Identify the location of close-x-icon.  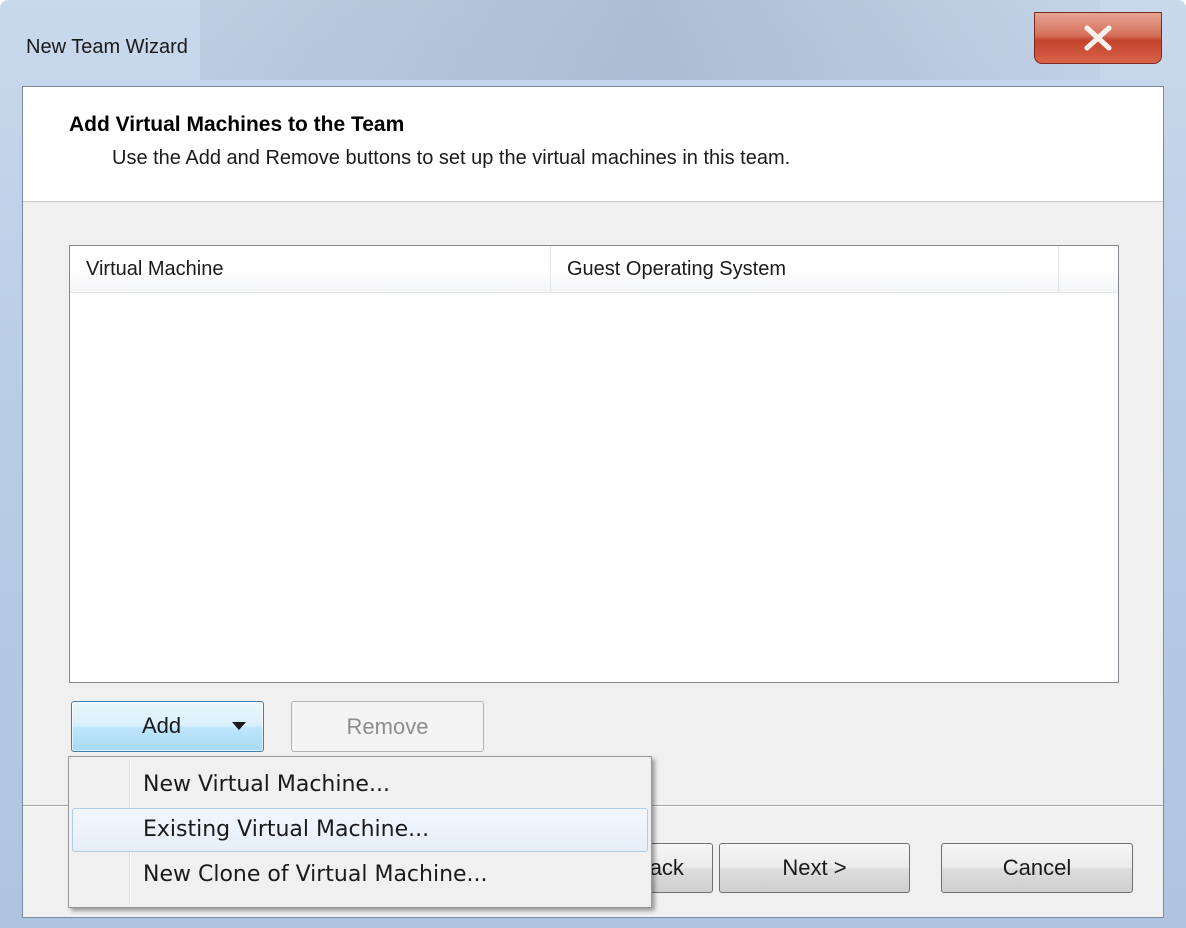
(1098, 38).